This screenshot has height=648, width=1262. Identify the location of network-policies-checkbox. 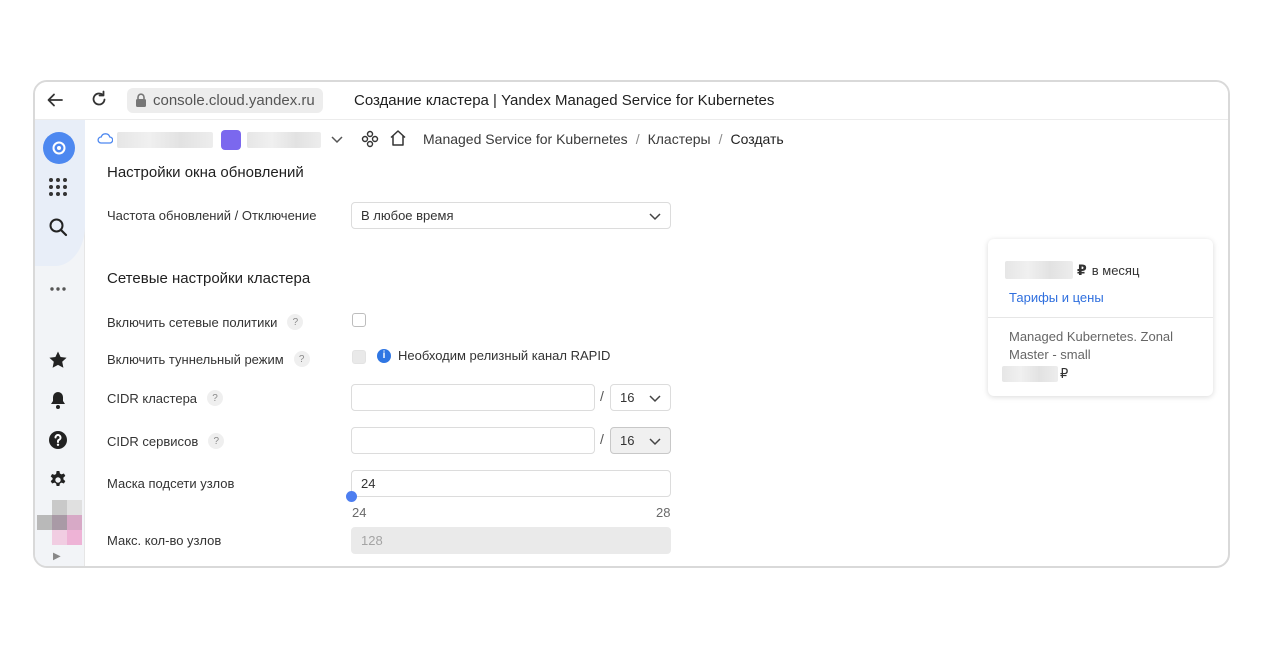
(359, 320).